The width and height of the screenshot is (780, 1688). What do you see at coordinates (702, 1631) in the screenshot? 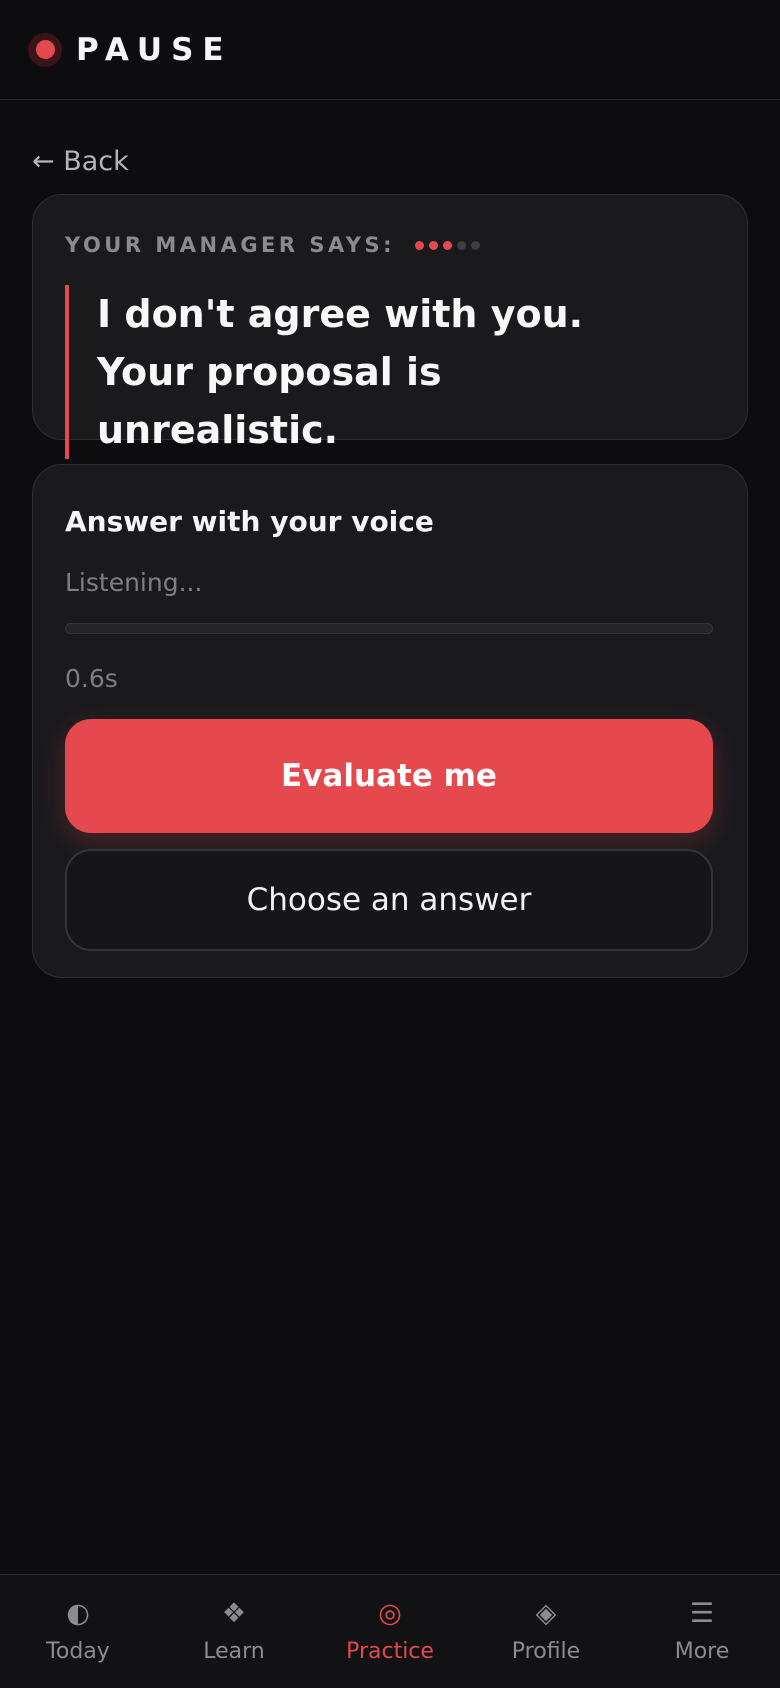
I see `nav-item-more: ☰ More` at bounding box center [702, 1631].